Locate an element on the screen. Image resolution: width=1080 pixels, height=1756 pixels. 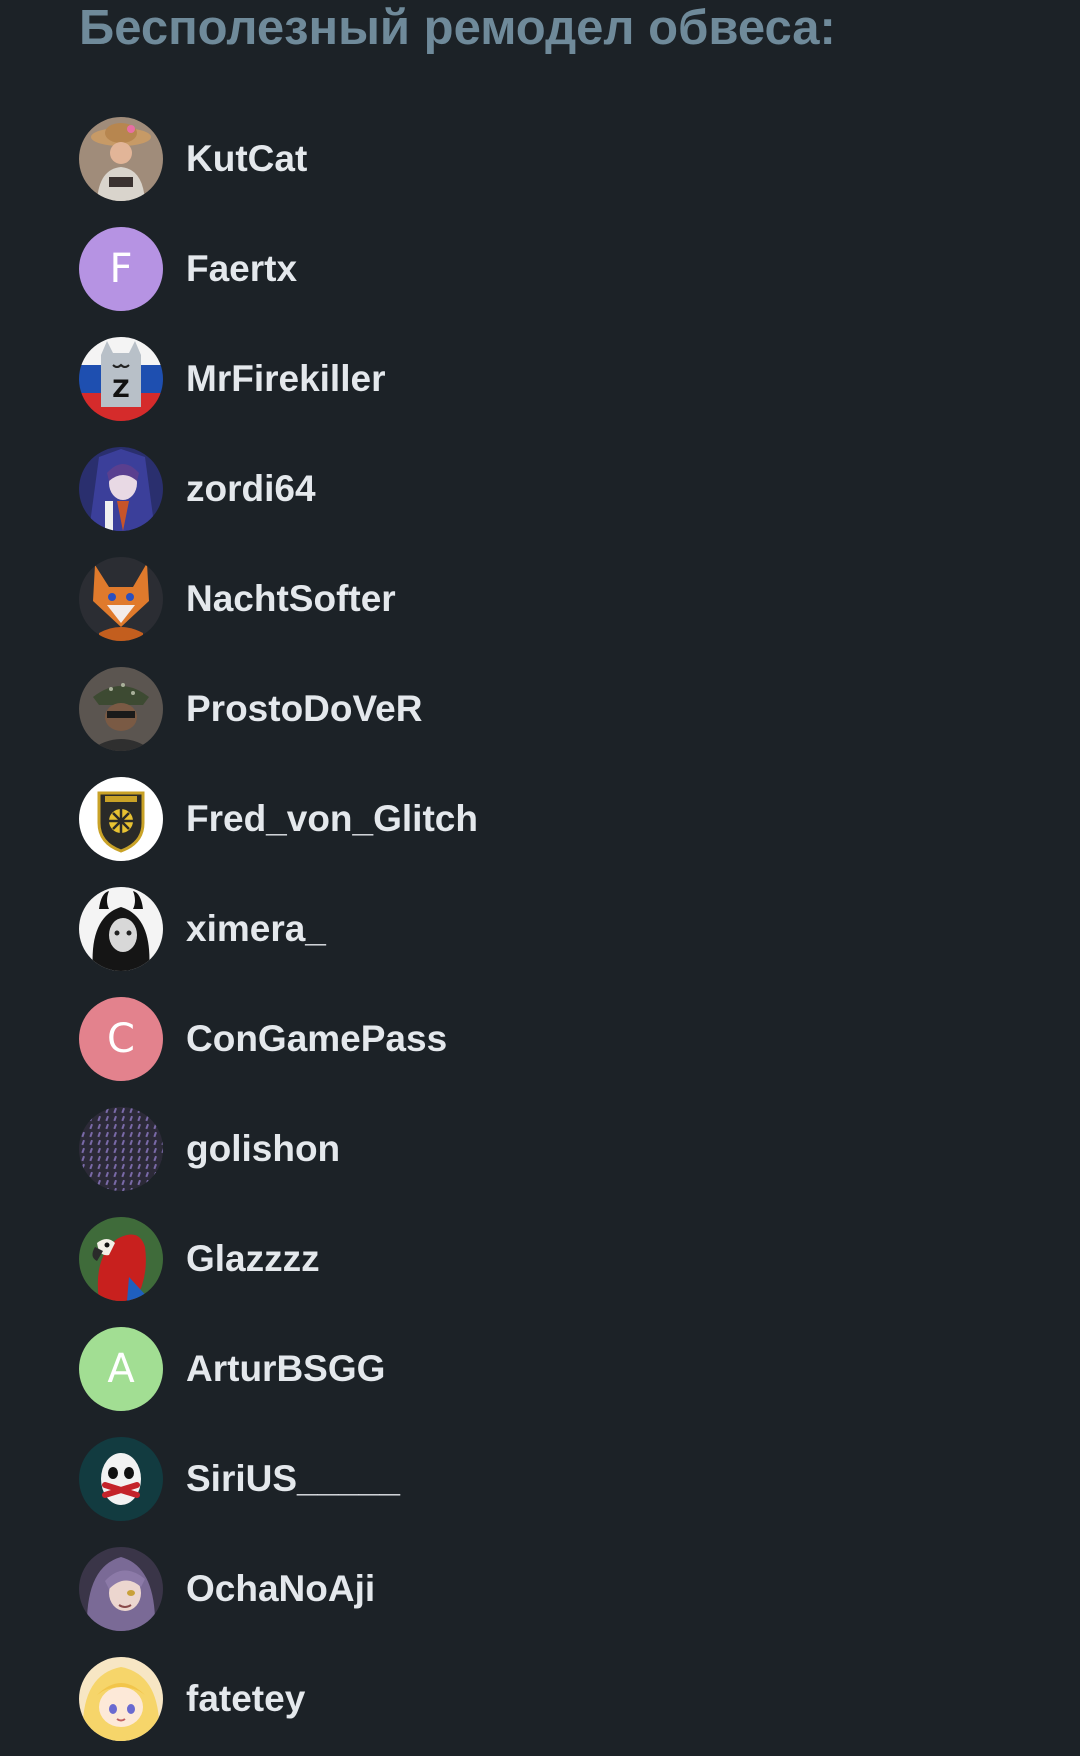
username: ConGamePass is located at coordinates (317, 1038).